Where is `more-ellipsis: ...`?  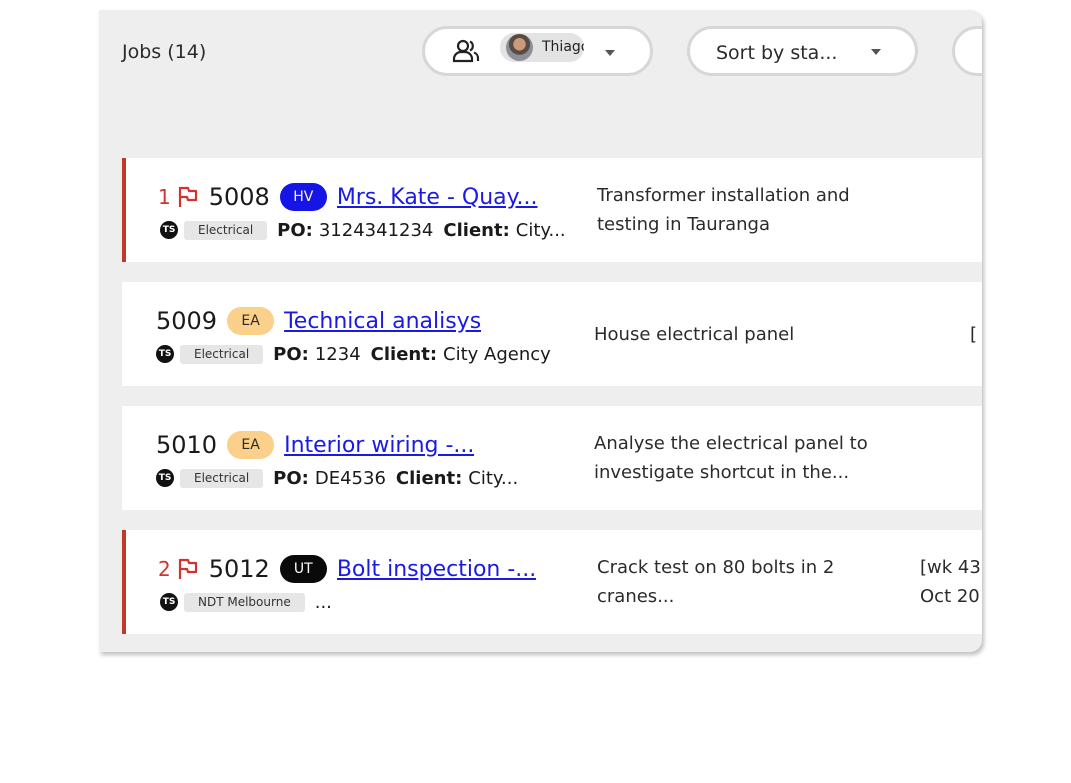
more-ellipsis: ... is located at coordinates (323, 602).